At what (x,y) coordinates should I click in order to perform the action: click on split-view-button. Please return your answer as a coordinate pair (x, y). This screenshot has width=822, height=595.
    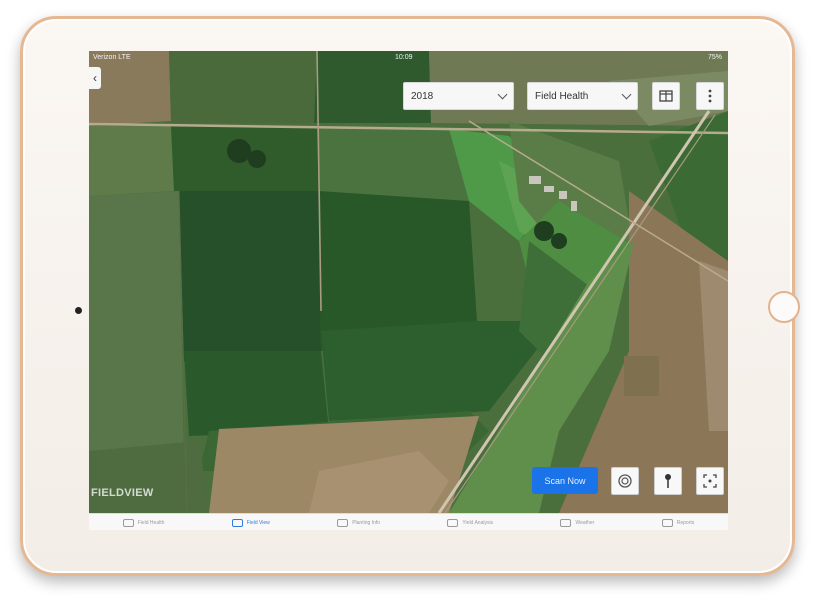
    Looking at the image, I should click on (666, 96).